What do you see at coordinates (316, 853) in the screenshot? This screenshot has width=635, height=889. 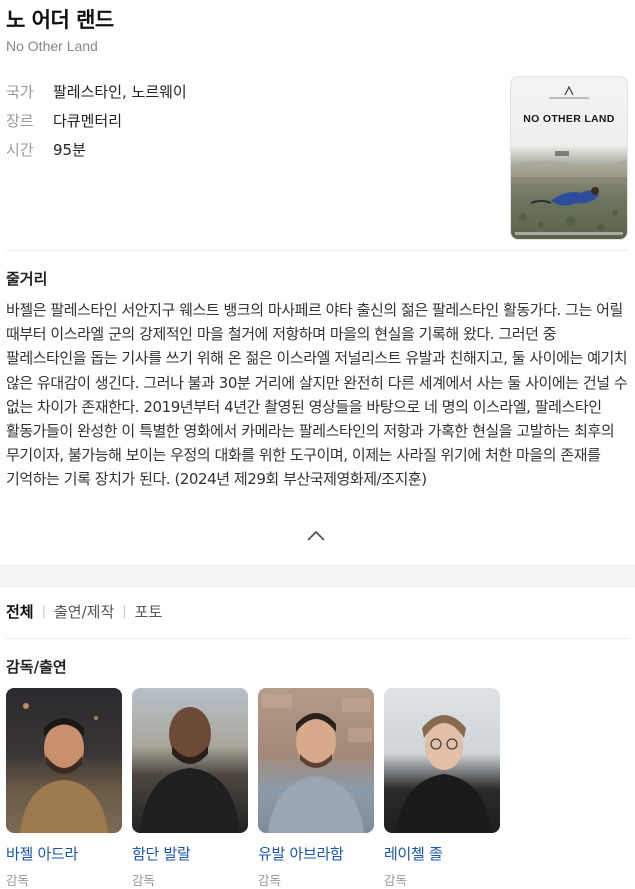 I see `person-name: 유발 아브라함` at bounding box center [316, 853].